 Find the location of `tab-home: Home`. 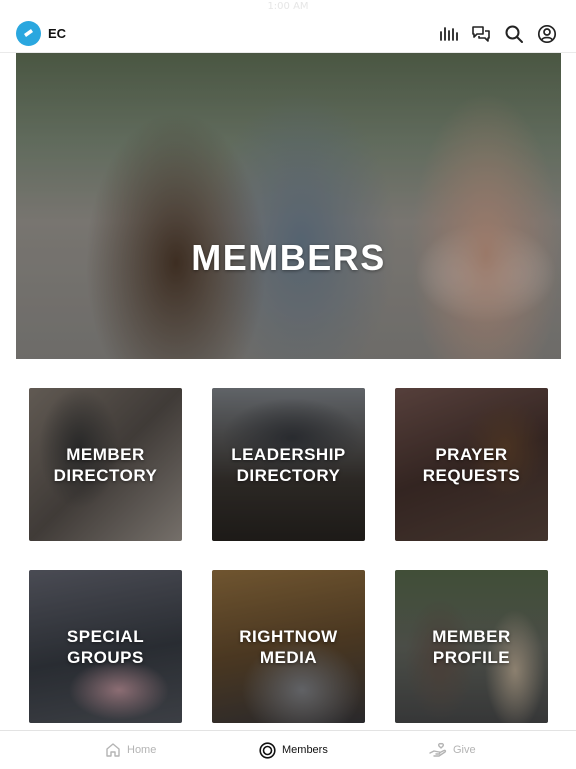

tab-home: Home is located at coordinates (130, 750).